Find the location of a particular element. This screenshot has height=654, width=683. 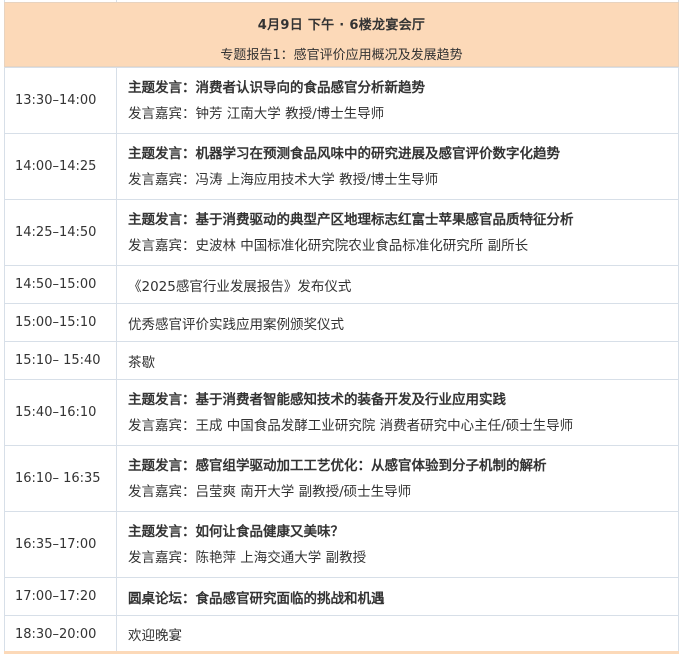

content-cell: 主题发言：如何让食品健康又美味？ 发言嘉宾：陈艳萍 上海交通大学 副教授 is located at coordinates (397, 544).